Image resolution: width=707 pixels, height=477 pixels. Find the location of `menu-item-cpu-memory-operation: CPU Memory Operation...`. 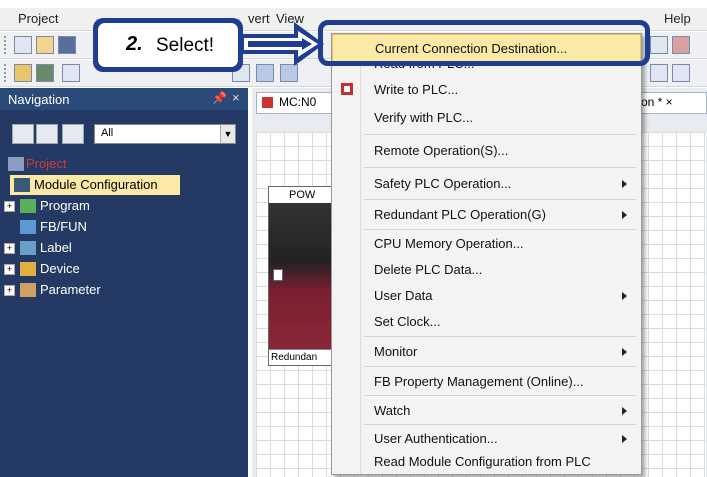

menu-item-cpu-memory-operation: CPU Memory Operation... is located at coordinates (486, 244).